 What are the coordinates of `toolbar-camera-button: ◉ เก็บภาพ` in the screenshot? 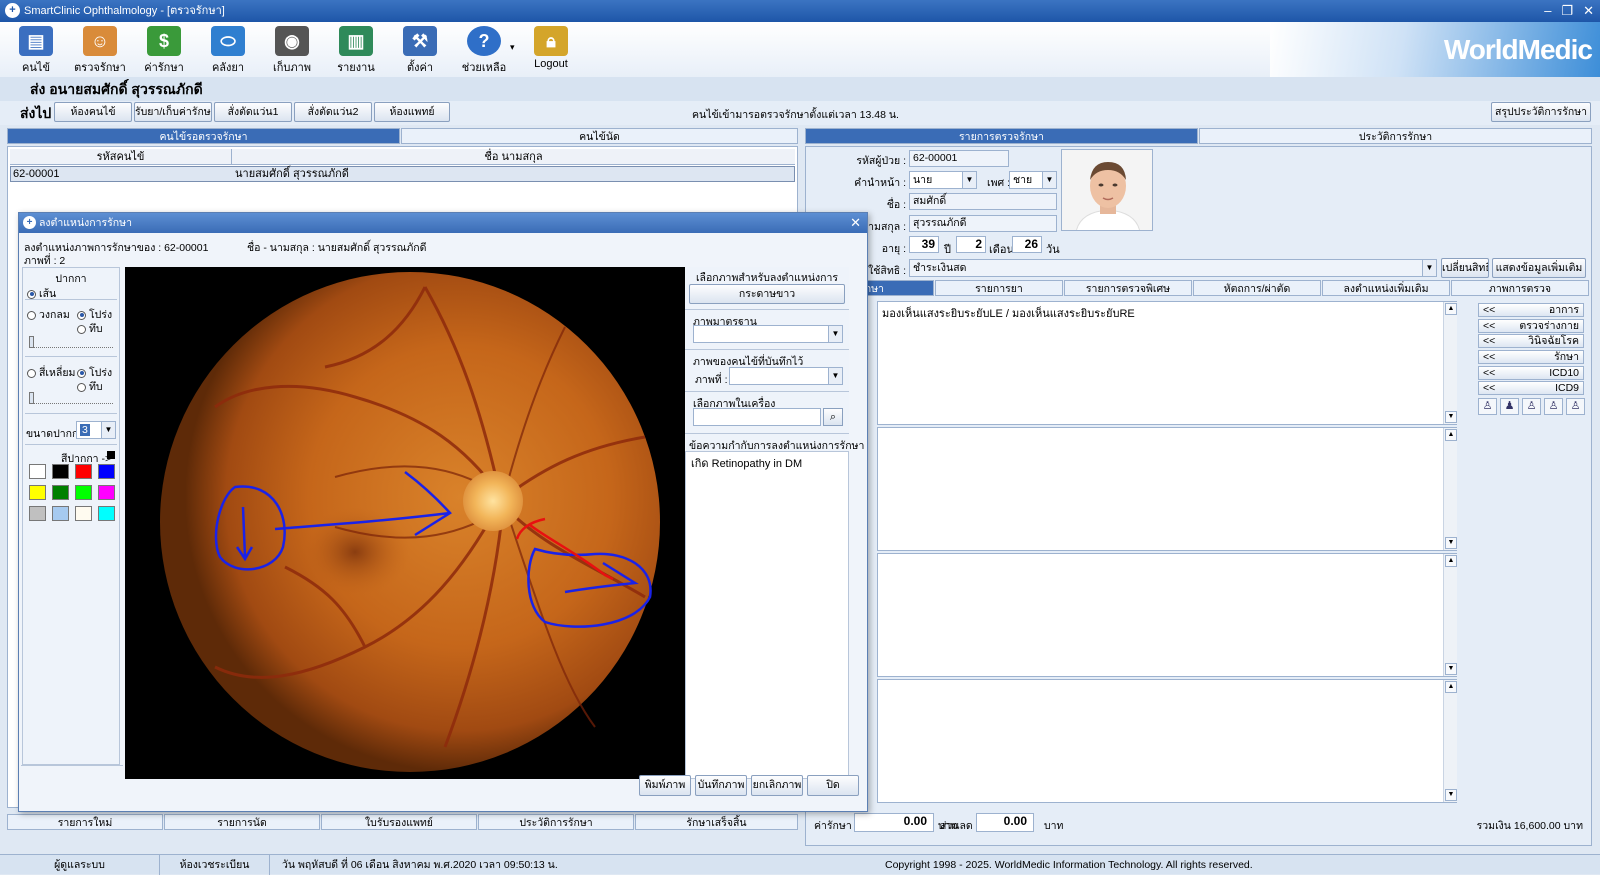 It's located at (292, 51).